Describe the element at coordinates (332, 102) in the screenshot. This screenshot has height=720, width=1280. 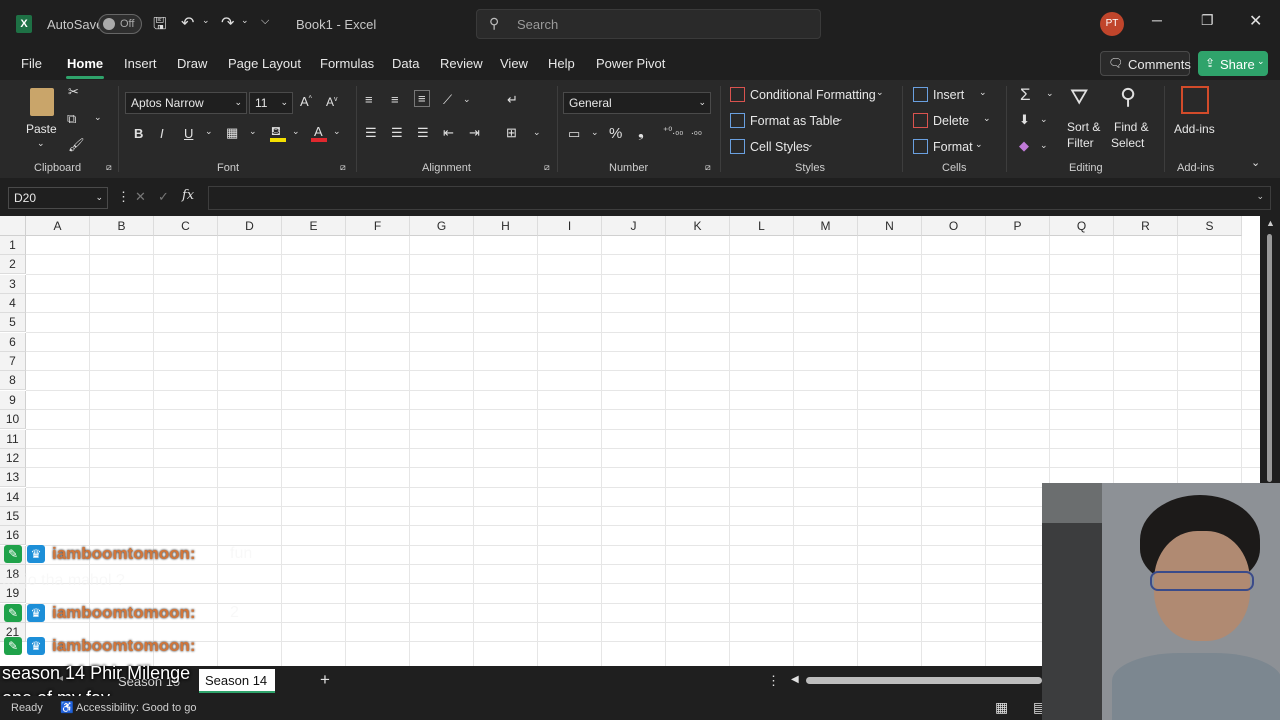
I see `decrease-font-icon: Av` at that location.